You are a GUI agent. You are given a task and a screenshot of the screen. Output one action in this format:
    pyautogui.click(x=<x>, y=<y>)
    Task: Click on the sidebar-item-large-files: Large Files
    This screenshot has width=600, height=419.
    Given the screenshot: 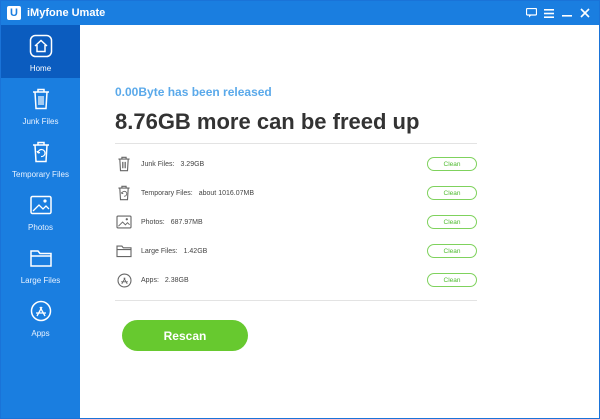 What is the action you would take?
    pyautogui.click(x=40, y=263)
    